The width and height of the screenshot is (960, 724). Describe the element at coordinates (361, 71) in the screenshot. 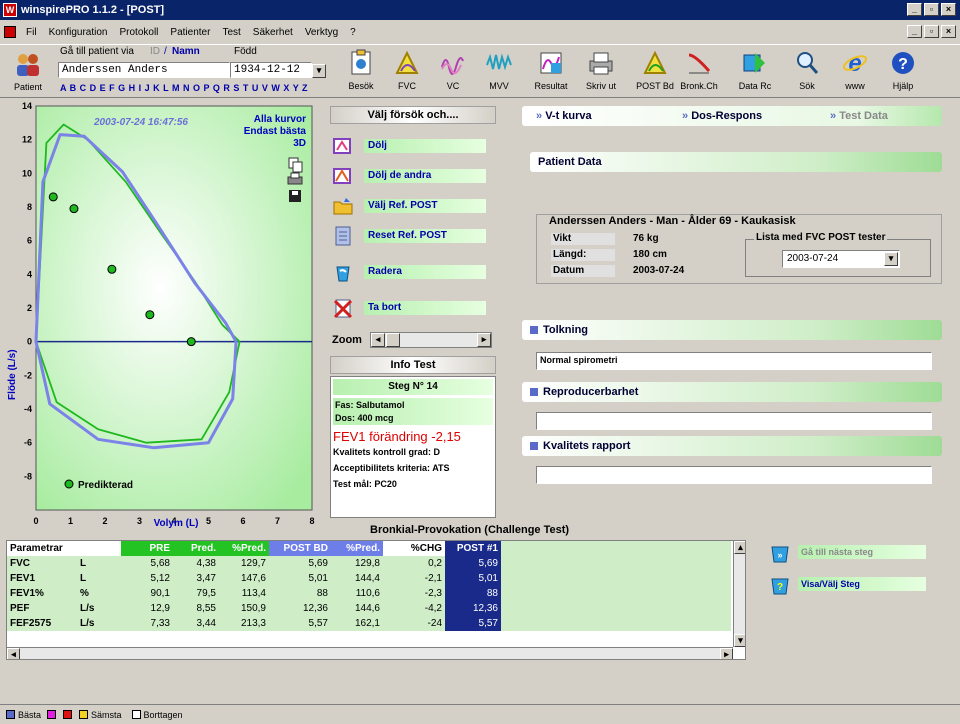

I see `toolbar-button-visit: Besök` at that location.